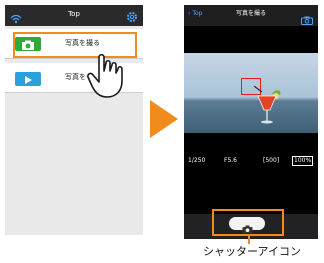 The image size is (324, 263). I want to click on shutter-icon-caption: シャッターアイコン, so click(251, 251).